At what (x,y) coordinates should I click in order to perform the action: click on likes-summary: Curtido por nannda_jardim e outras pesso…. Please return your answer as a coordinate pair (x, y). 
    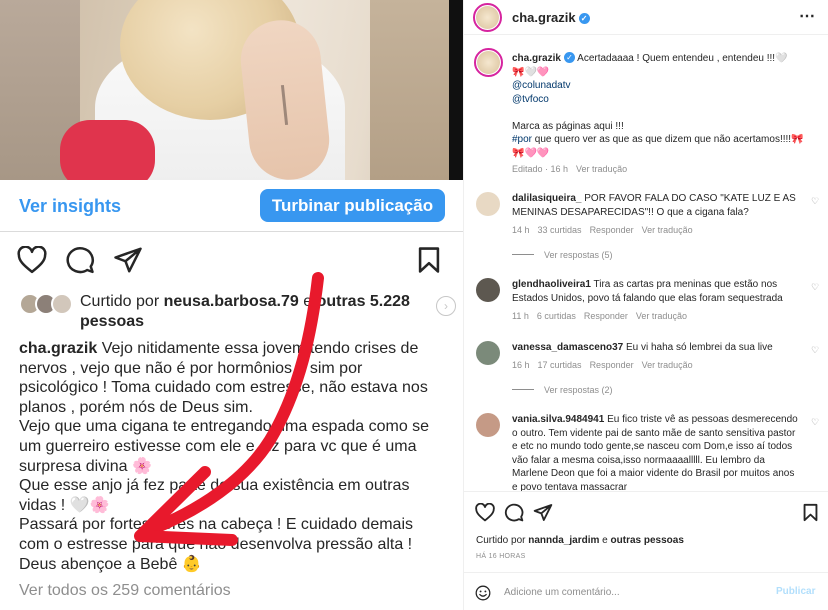
    Looking at the image, I should click on (580, 540).